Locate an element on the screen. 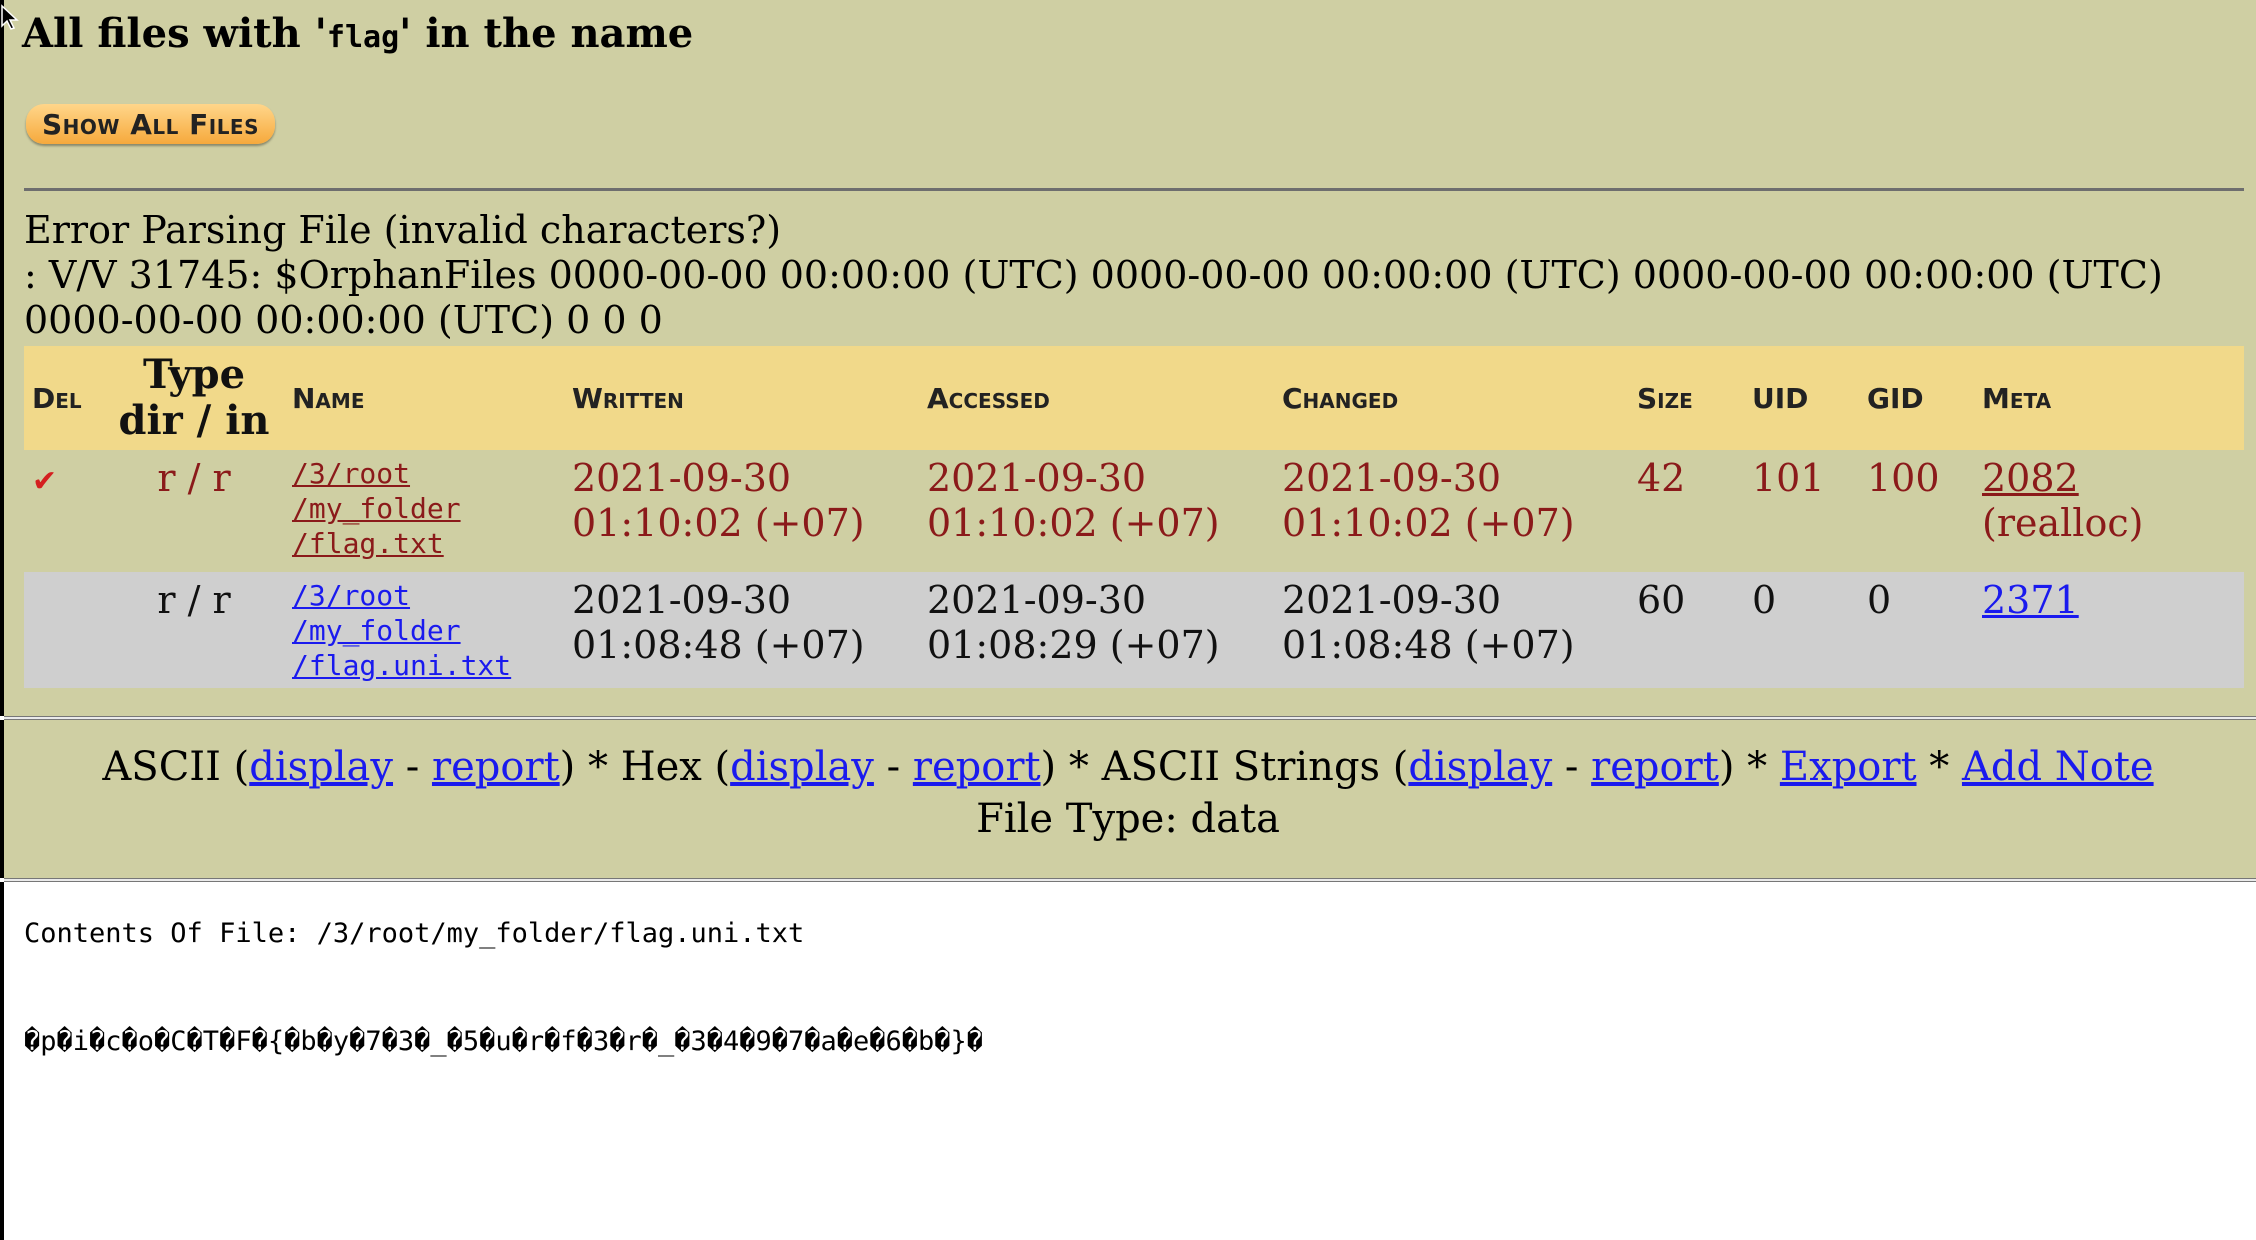  name-cell: /3/root /my_folder /flag.uni.txt is located at coordinates (424, 630).